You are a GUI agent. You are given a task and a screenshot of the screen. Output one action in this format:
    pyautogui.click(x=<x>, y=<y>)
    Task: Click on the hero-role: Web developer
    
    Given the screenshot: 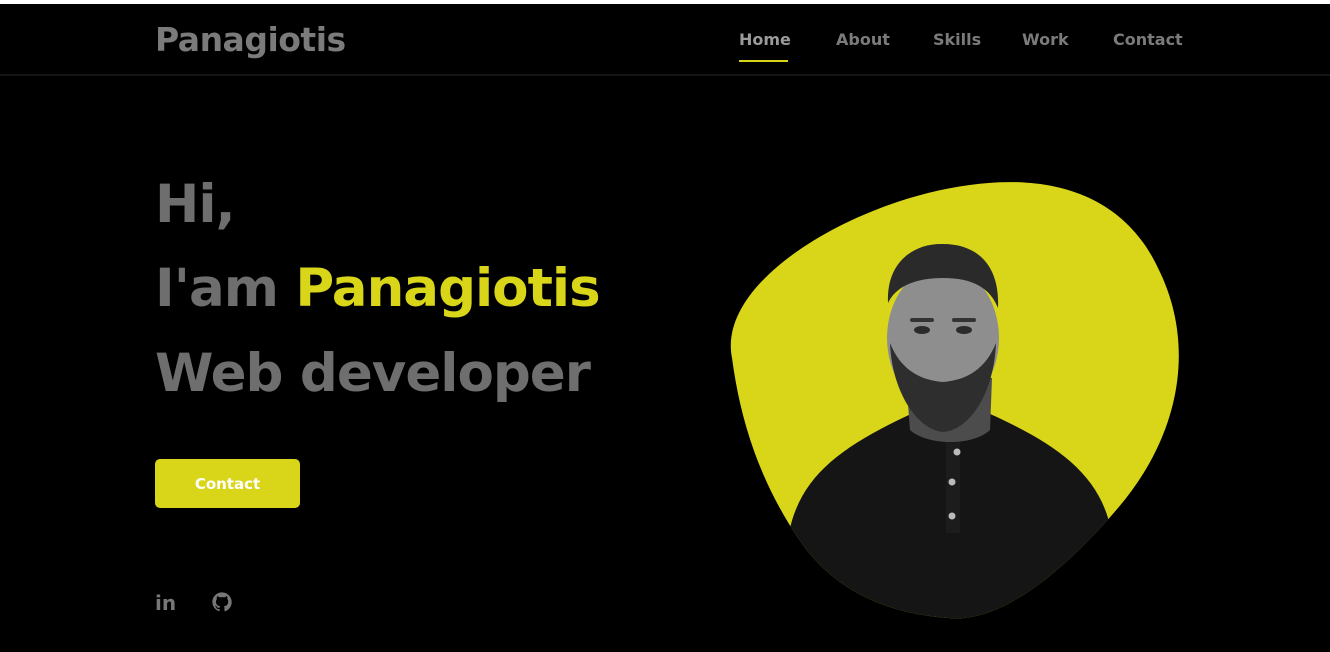 What is the action you would take?
    pyautogui.click(x=373, y=373)
    